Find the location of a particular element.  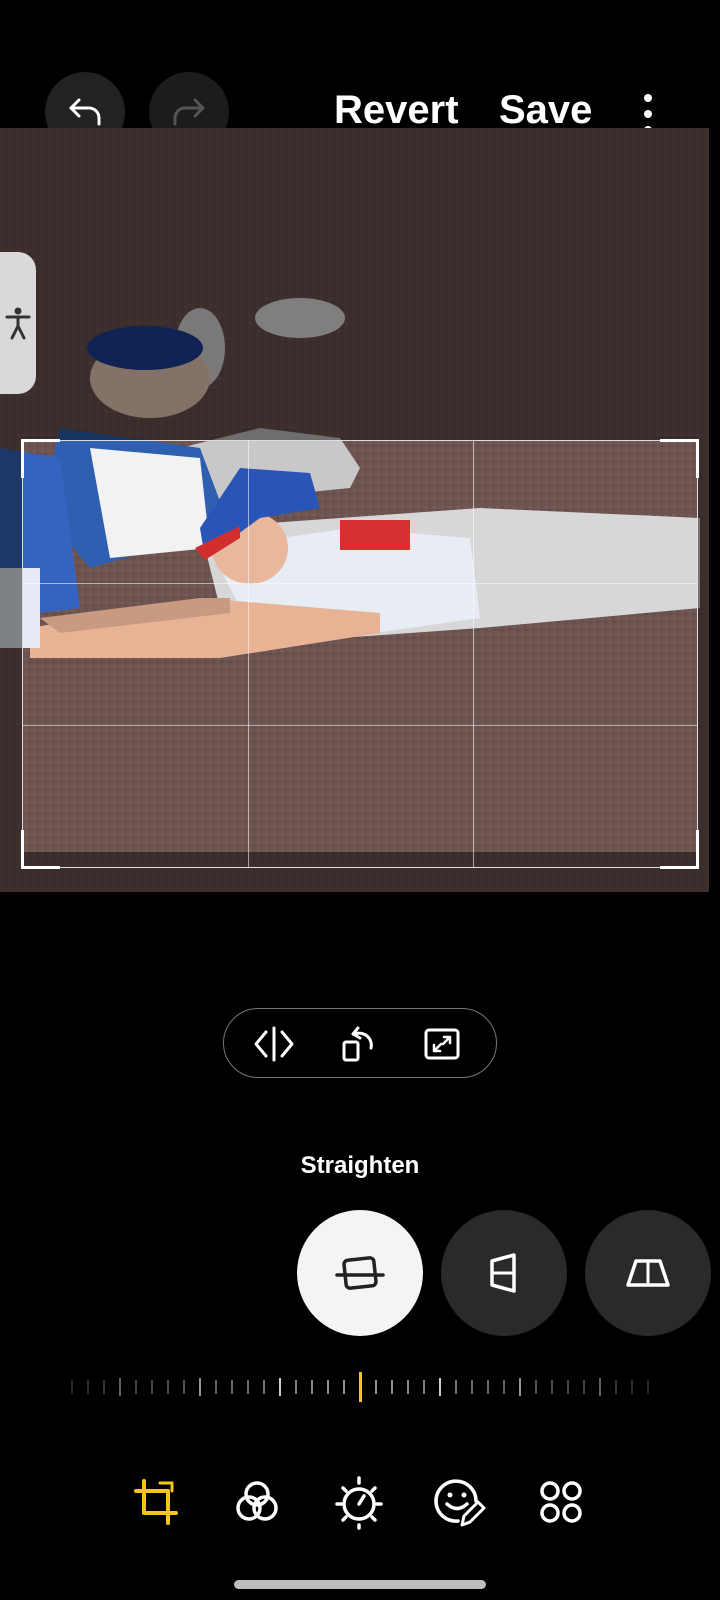

expand-icon is located at coordinates (442, 1044).